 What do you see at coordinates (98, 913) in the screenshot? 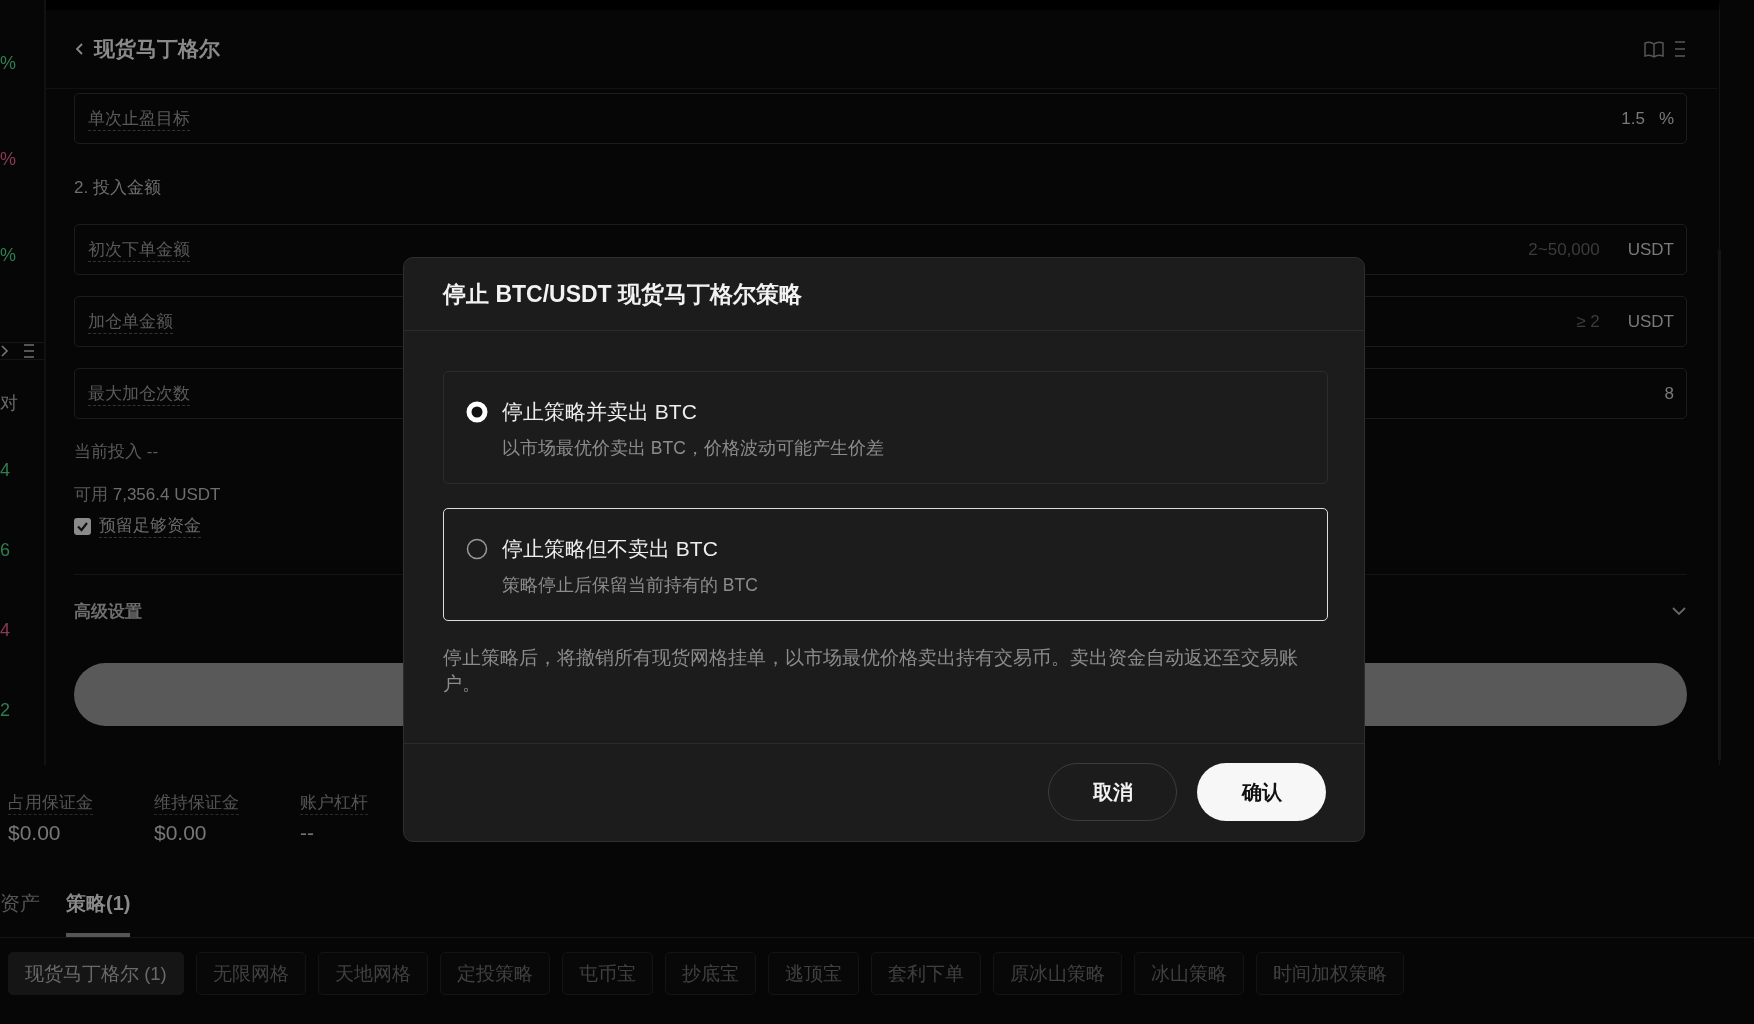
I see `tab: 策略(1)` at bounding box center [98, 913].